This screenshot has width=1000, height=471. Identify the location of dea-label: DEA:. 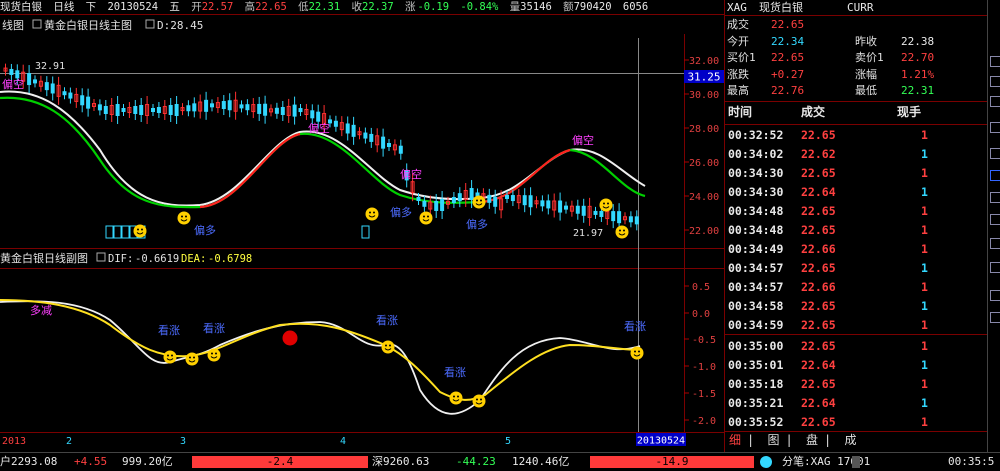
(193, 259).